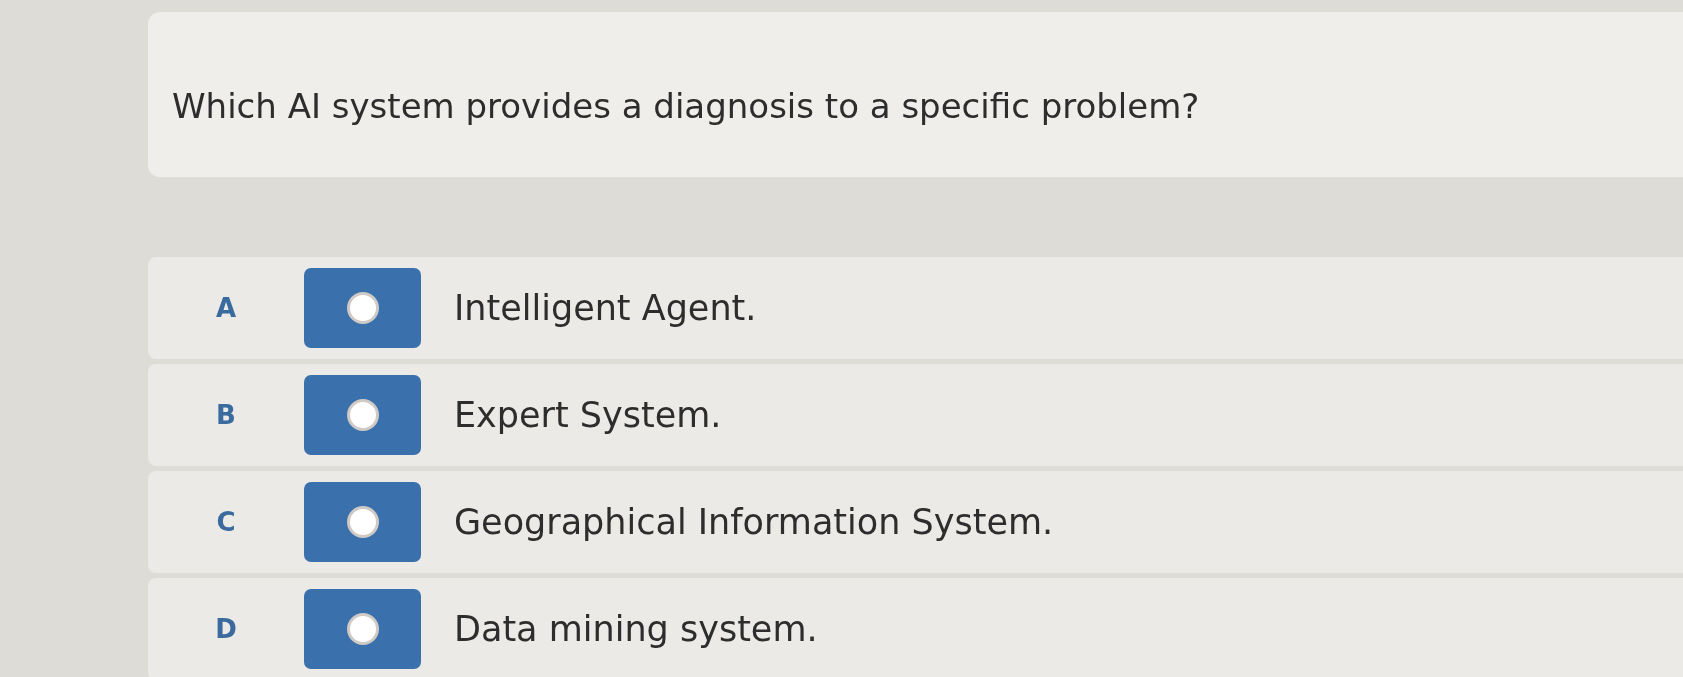  Describe the element at coordinates (226, 308) in the screenshot. I see `option-letter: A` at that location.